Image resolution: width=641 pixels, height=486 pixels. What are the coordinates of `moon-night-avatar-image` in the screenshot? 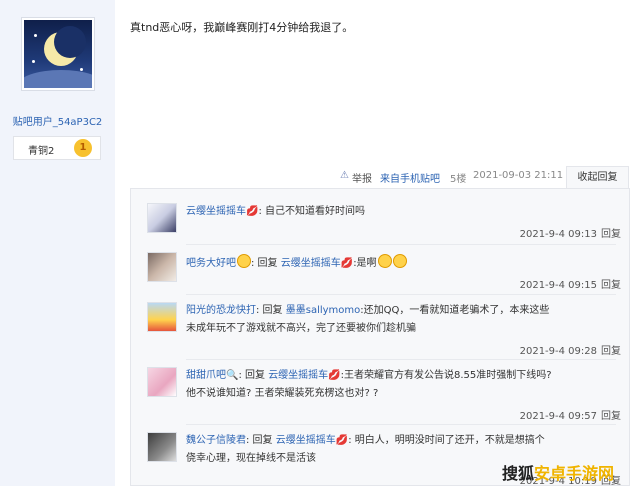 It's located at (58, 54).